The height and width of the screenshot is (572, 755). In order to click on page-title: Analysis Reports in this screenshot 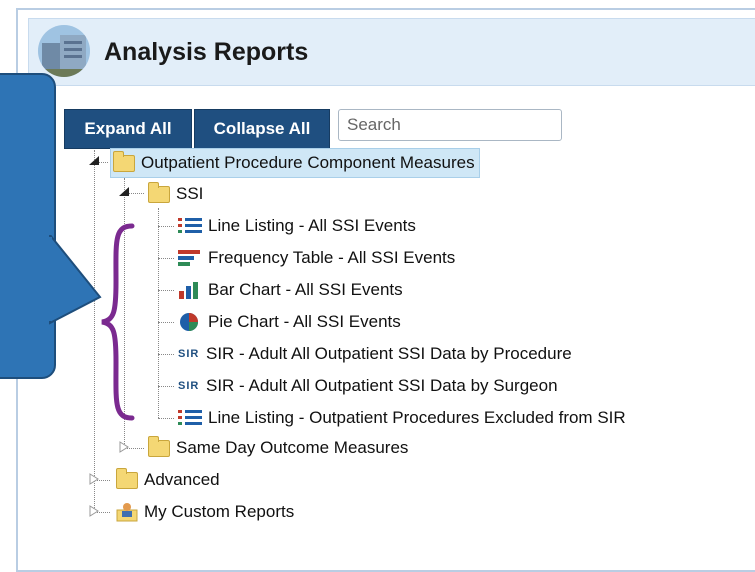, I will do `click(206, 52)`.